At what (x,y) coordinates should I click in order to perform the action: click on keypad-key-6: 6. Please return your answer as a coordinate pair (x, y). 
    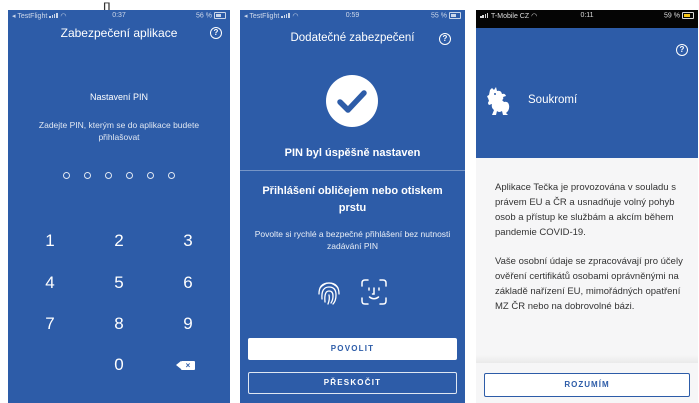
    Looking at the image, I should click on (188, 283).